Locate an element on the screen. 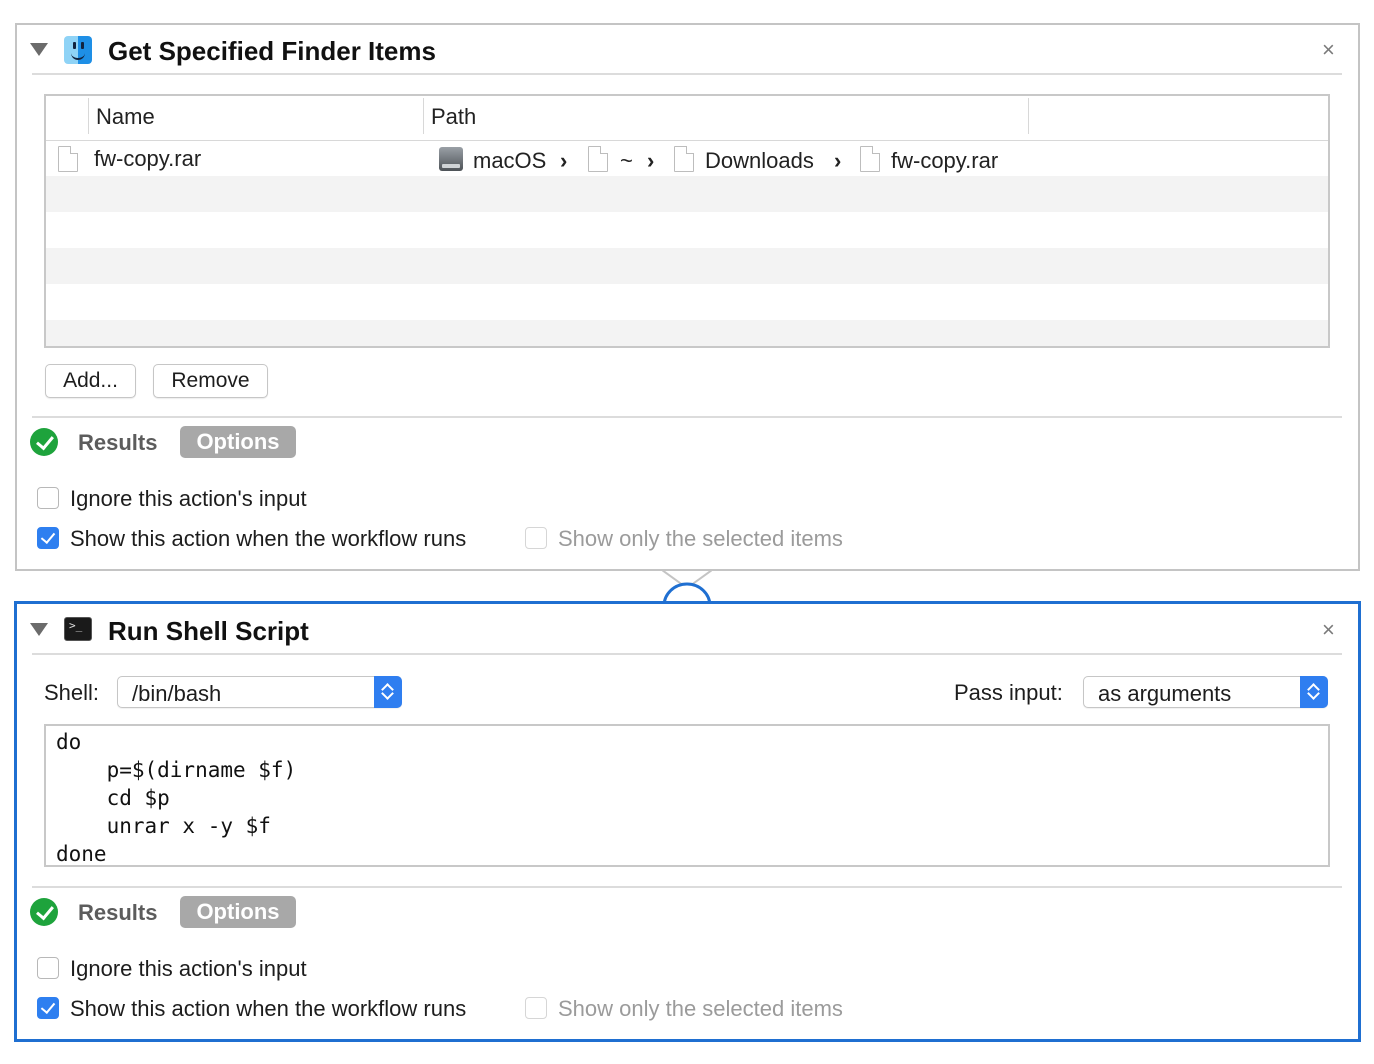 This screenshot has width=1374, height=1064. action-title: Run Shell Script is located at coordinates (208, 631).